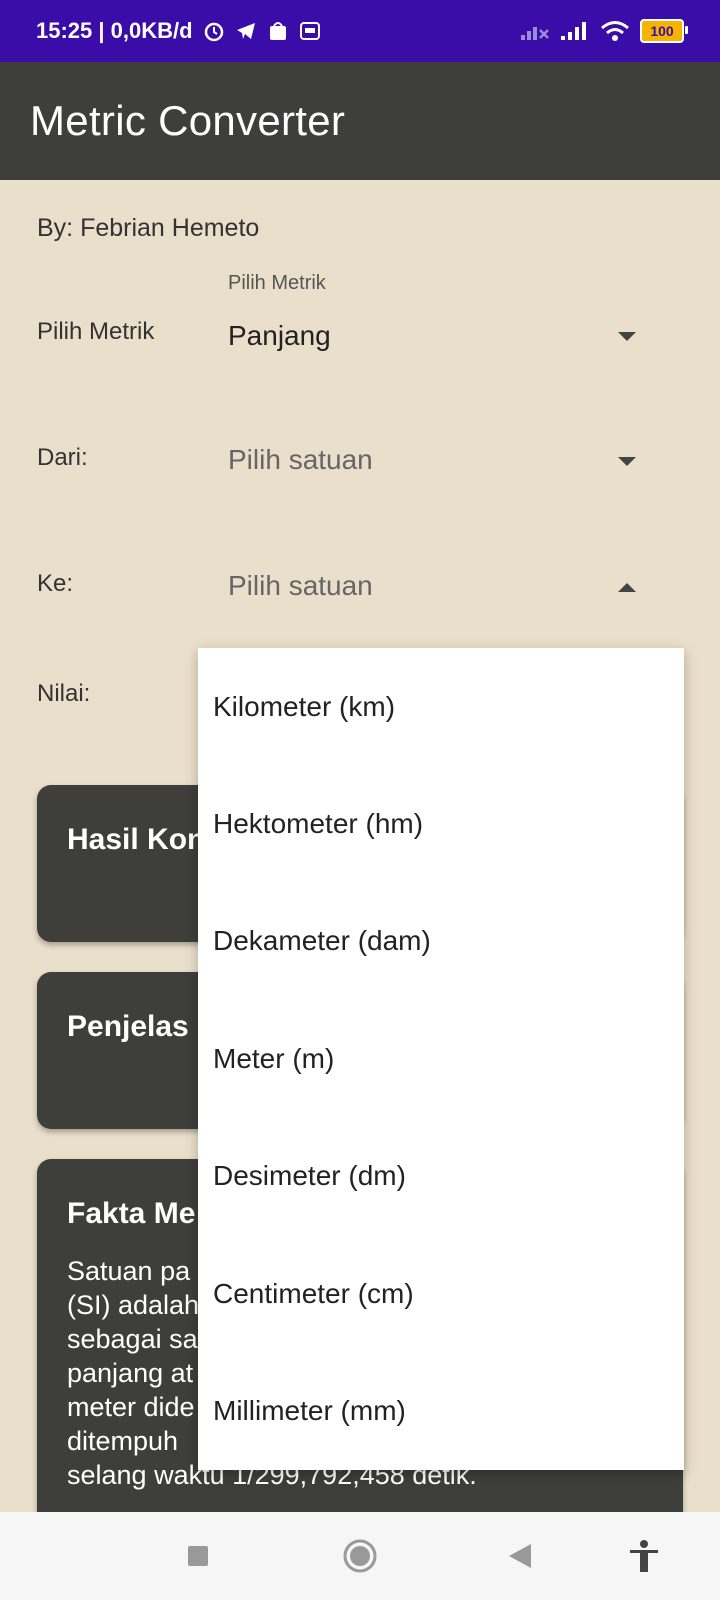 This screenshot has height=1600, width=720. I want to click on menu-item-dekameter: Dekameter (dam), so click(441, 941).